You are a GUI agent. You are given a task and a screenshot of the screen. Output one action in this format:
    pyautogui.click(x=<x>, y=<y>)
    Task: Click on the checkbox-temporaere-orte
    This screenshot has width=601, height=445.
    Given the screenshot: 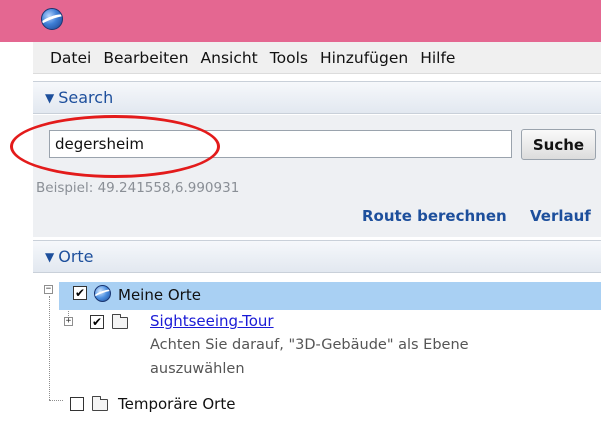 What is the action you would take?
    pyautogui.click(x=77, y=404)
    